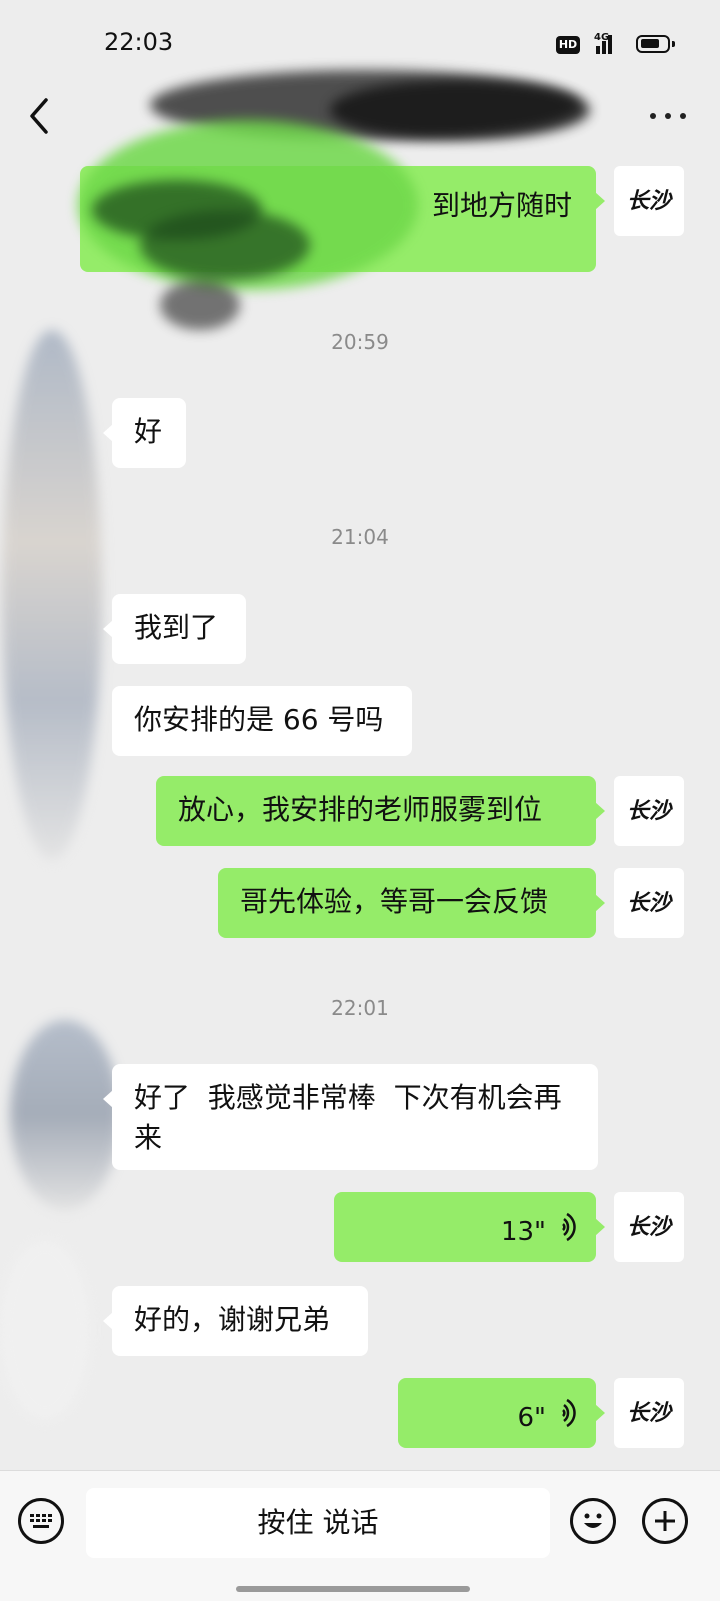  Describe the element at coordinates (497, 1413) in the screenshot. I see `voice-message-sent: 6"` at that location.